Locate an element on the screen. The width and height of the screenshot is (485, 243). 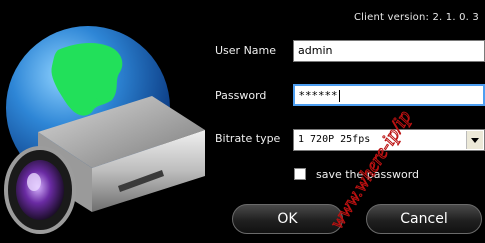
username-field: admin is located at coordinates (389, 51).